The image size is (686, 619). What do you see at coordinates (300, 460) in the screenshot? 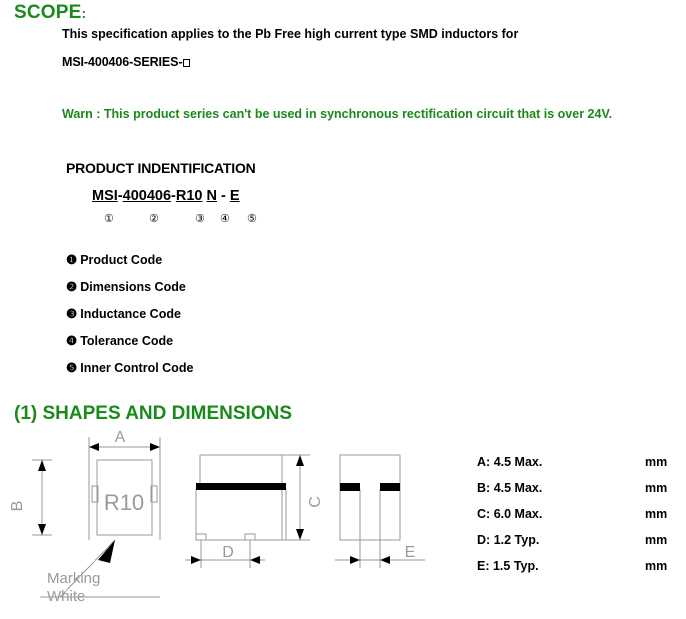
I see `arrowhead-c-top` at bounding box center [300, 460].